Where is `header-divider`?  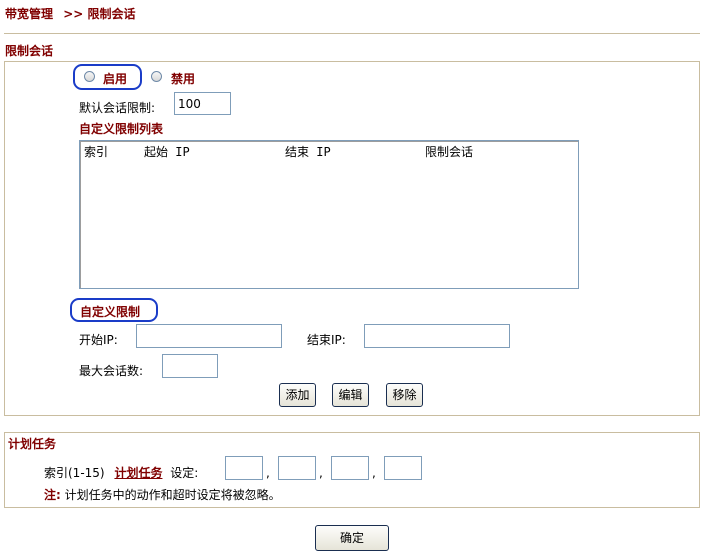 header-divider is located at coordinates (352, 33).